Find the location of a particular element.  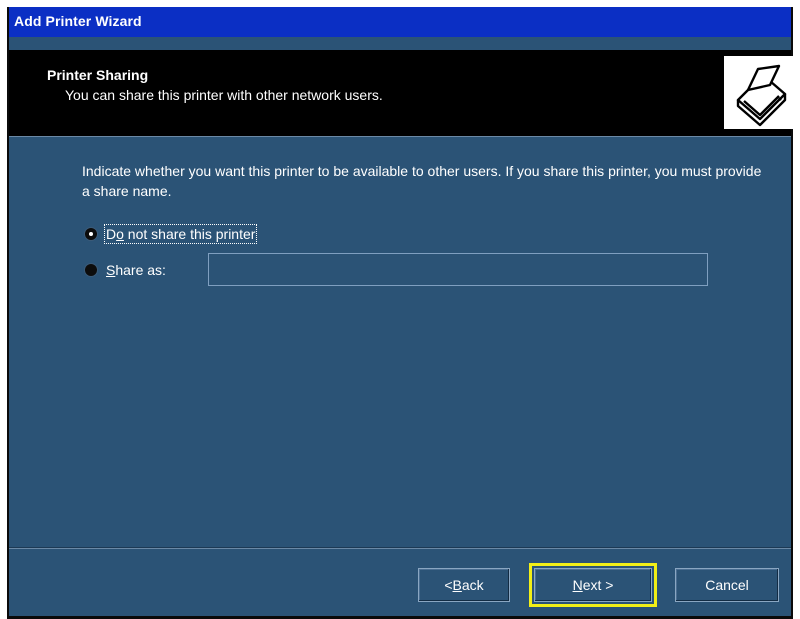

share-as-option: Share as: is located at coordinates (125, 270).